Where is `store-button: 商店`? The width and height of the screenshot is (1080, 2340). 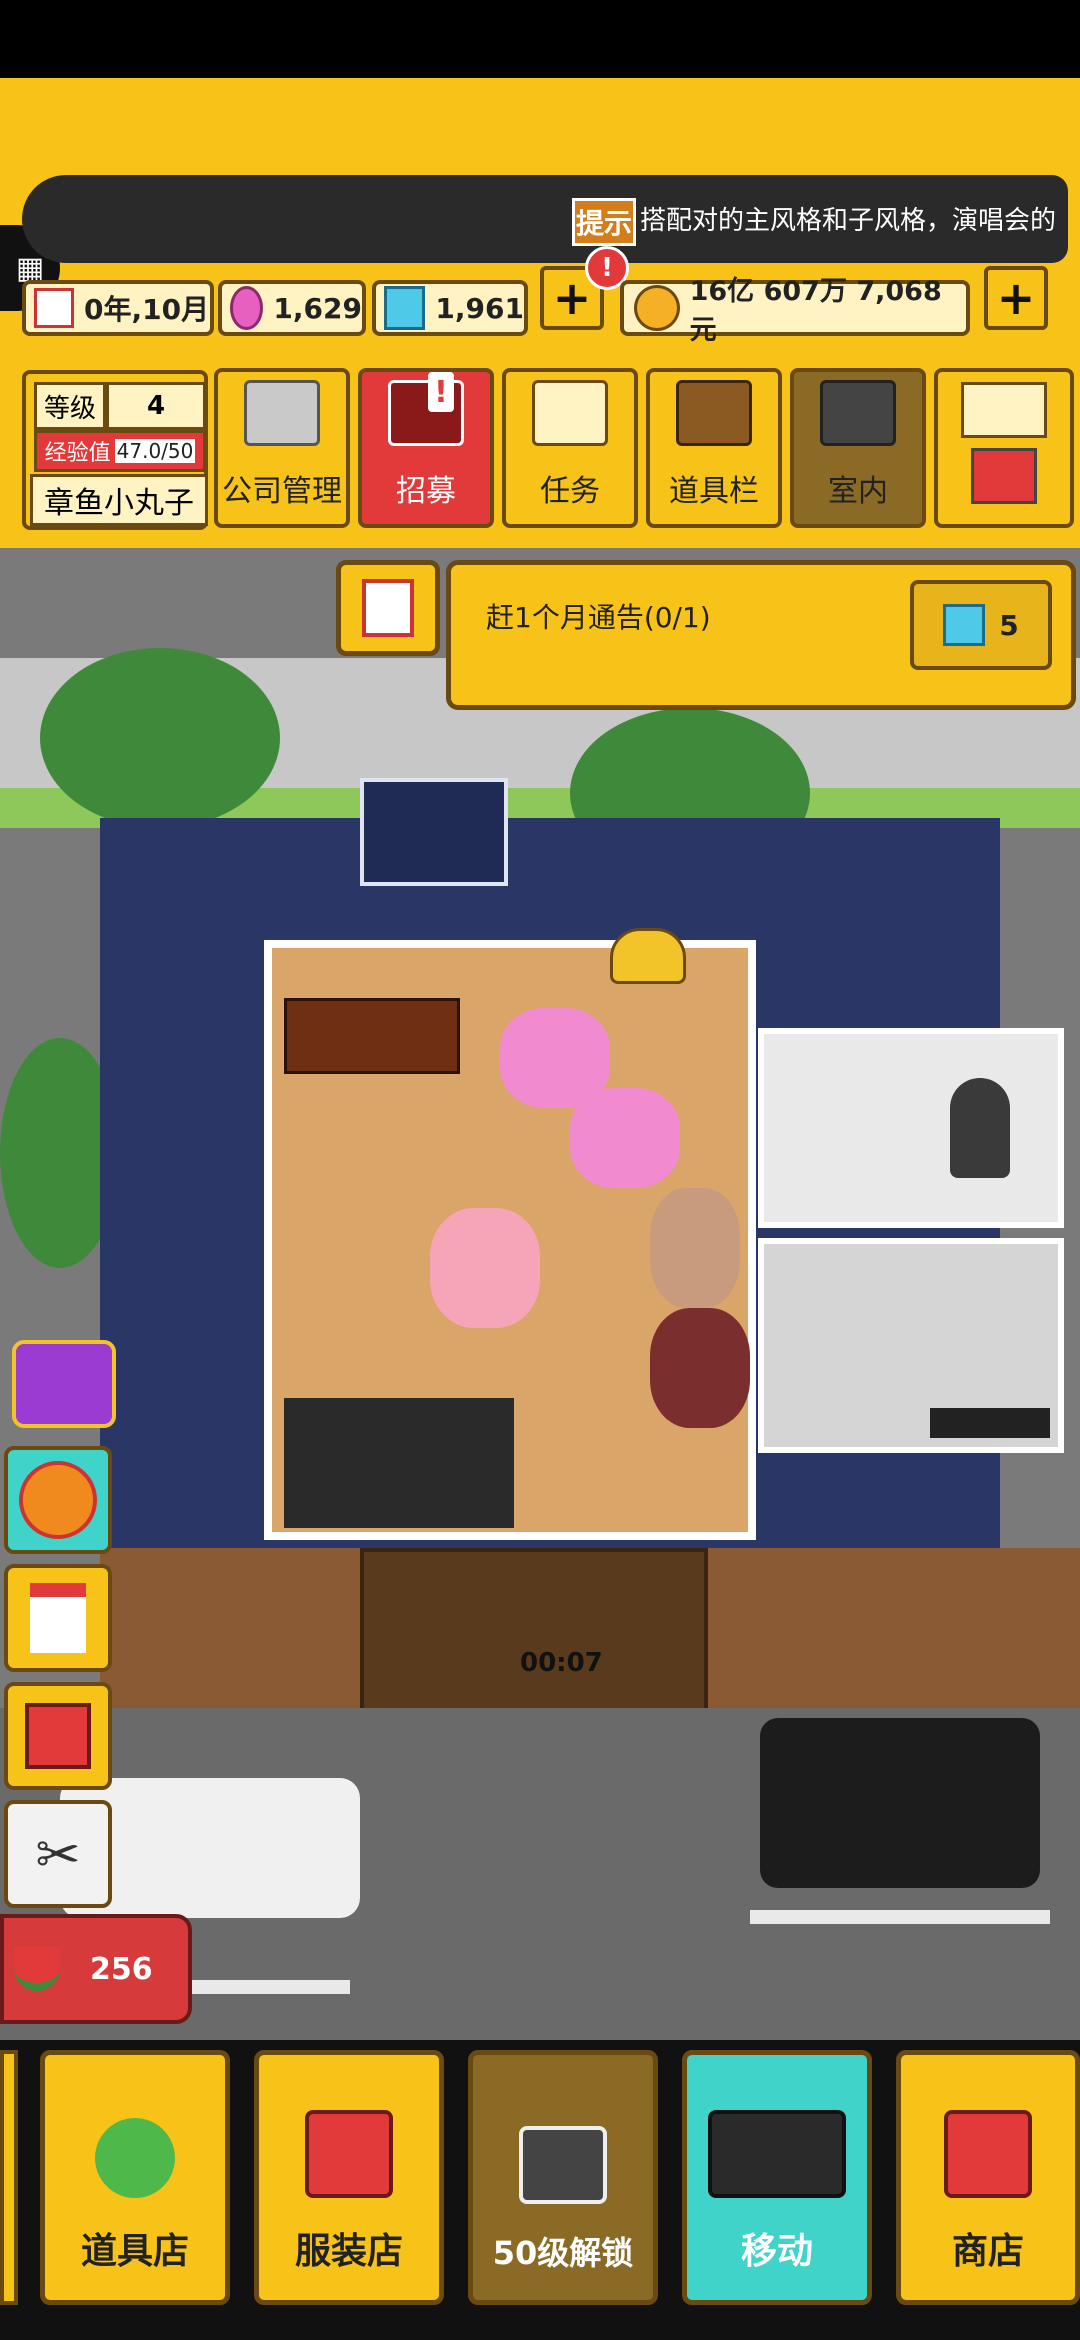
store-button: 商店 is located at coordinates (988, 2177).